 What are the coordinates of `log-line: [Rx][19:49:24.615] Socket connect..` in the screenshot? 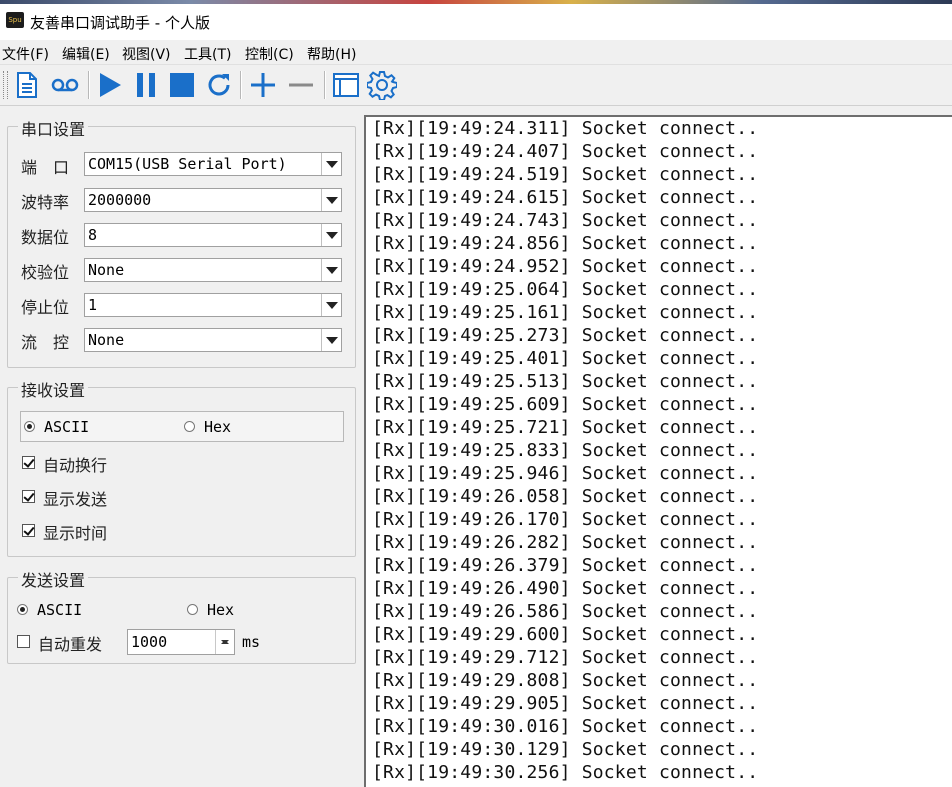 It's located at (565, 197).